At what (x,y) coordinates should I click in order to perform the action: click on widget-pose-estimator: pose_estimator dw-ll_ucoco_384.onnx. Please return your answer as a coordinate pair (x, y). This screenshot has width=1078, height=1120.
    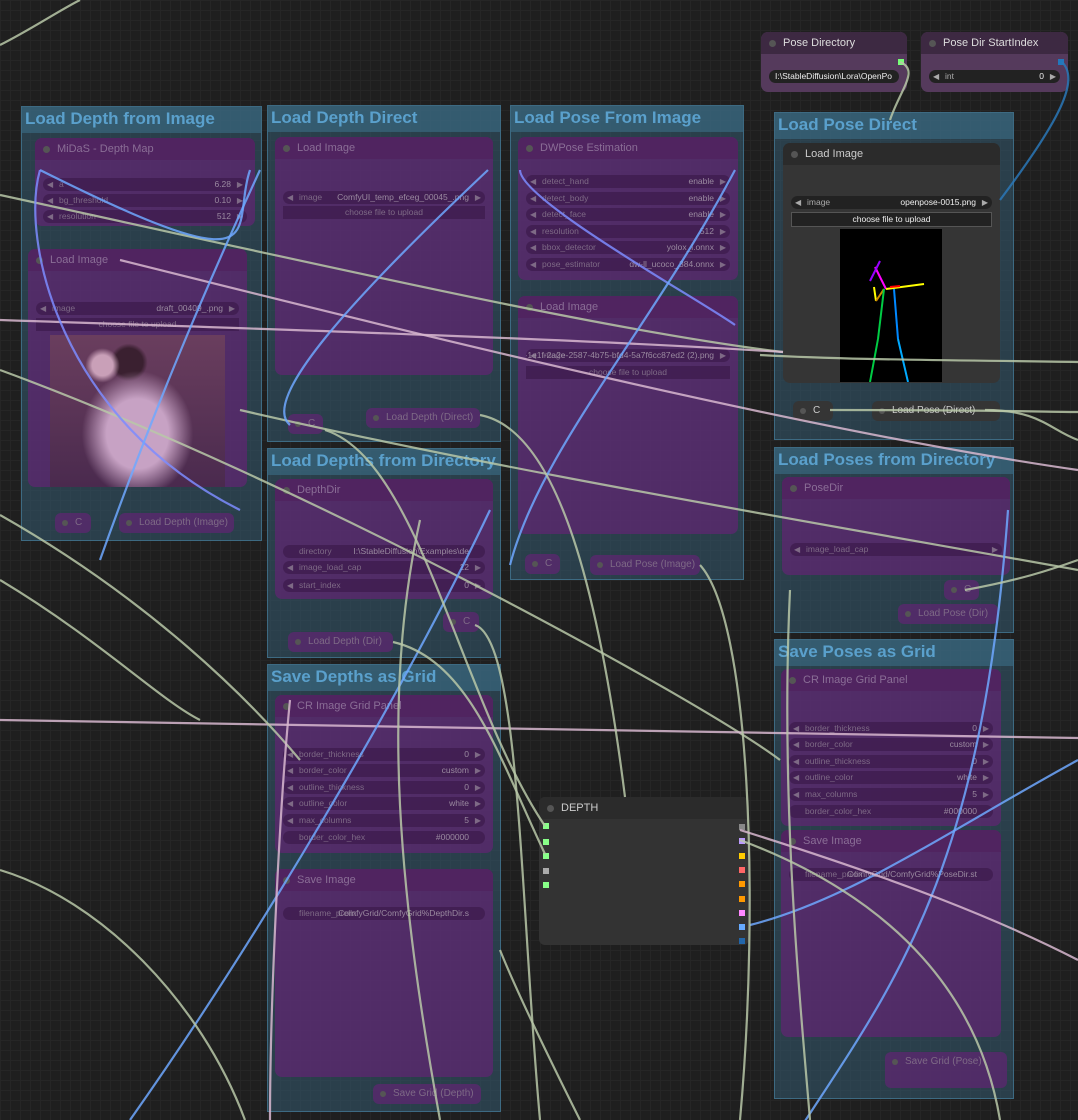
    Looking at the image, I should click on (628, 264).